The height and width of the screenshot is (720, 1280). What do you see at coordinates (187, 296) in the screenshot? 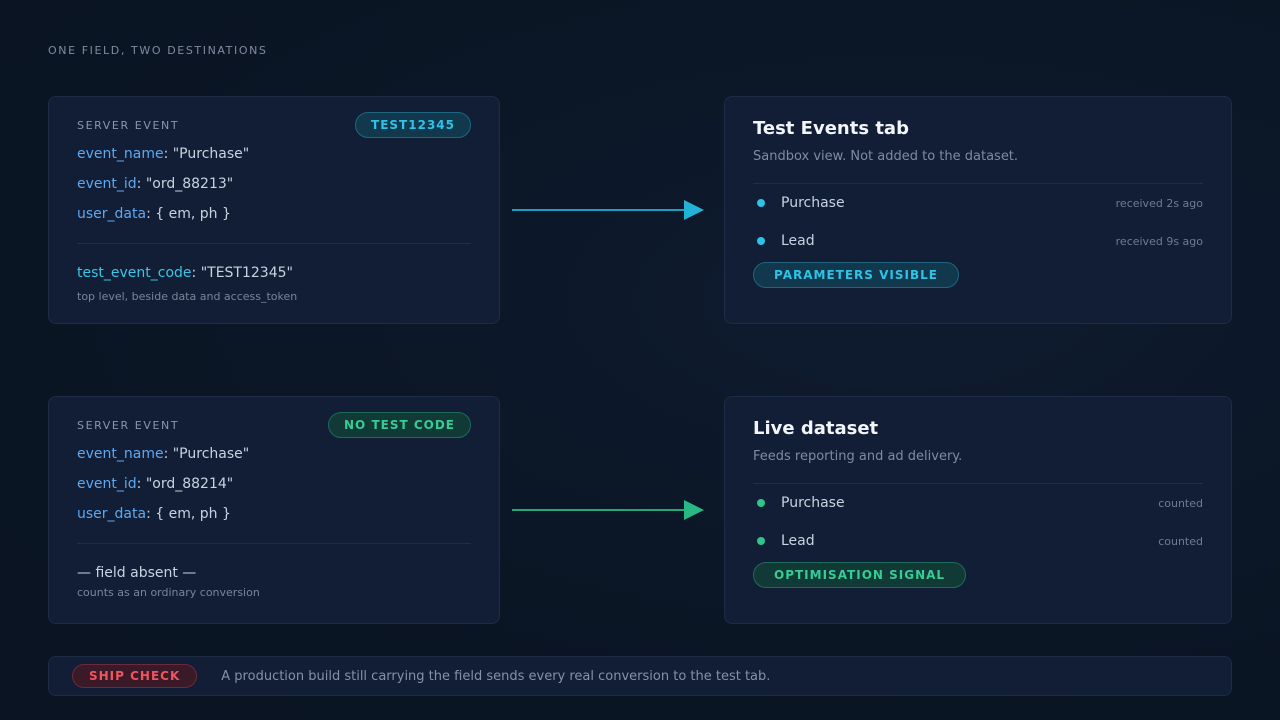
I see `field-note: top level, beside data and access_token` at bounding box center [187, 296].